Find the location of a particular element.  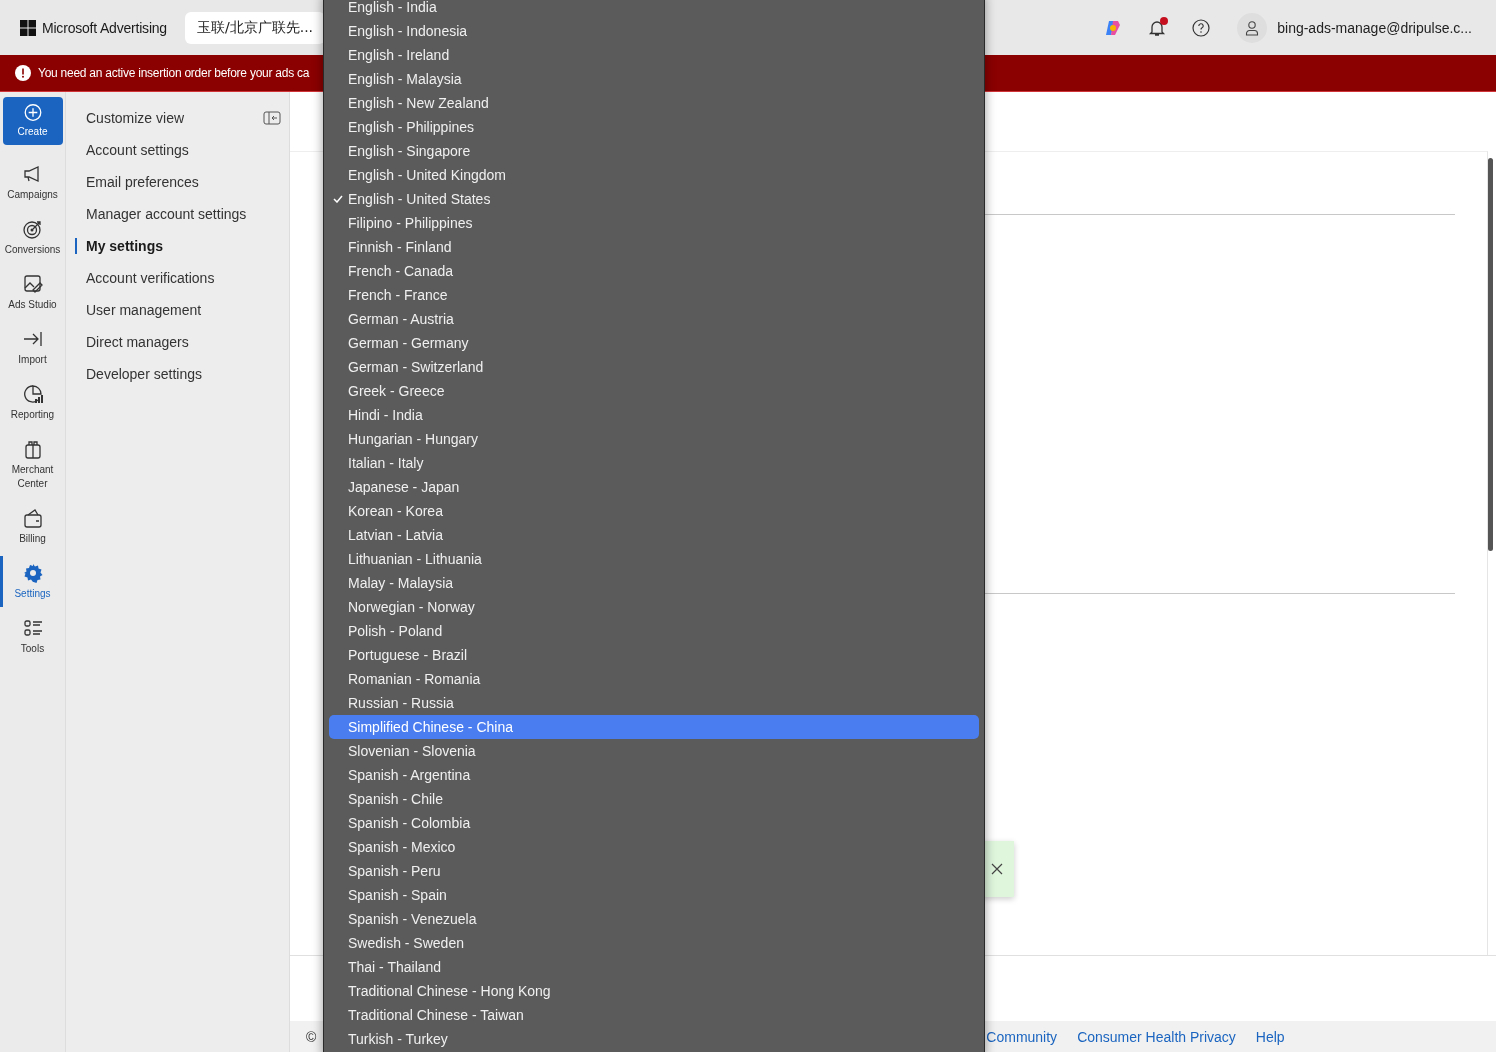

language-option: English - Indonesia is located at coordinates (654, 31).